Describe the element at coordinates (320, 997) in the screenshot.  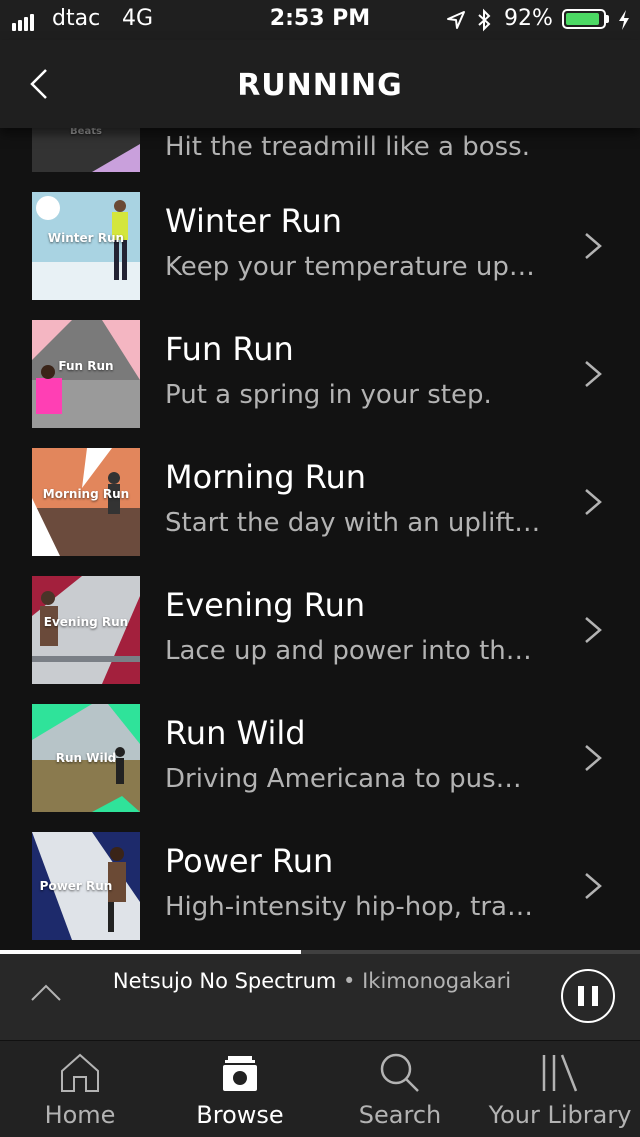
I see `now-playing-bar: Netsujo No Spectrum • Ikimonogakari` at that location.